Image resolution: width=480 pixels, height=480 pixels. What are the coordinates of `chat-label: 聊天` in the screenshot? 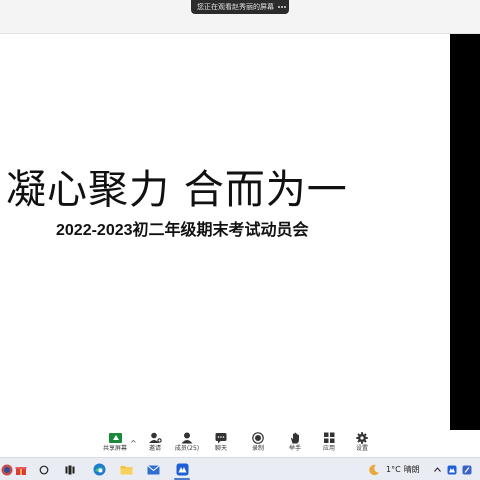 It's located at (220, 448).